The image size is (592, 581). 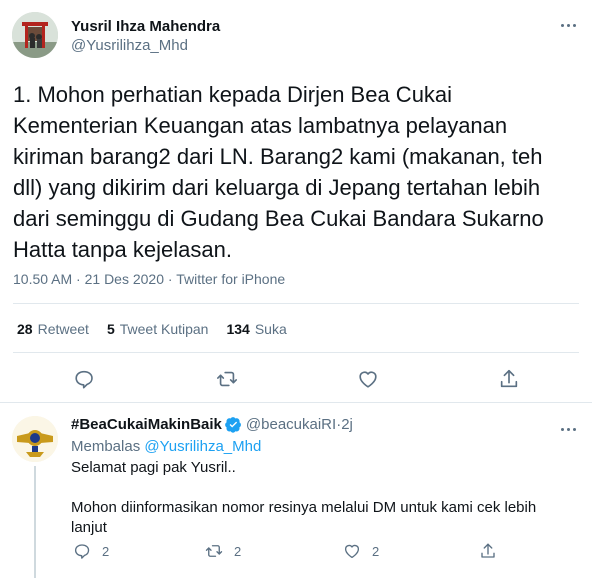 I want to click on replying-to: Membalas @Yusrilihza_Mhd, so click(x=166, y=446).